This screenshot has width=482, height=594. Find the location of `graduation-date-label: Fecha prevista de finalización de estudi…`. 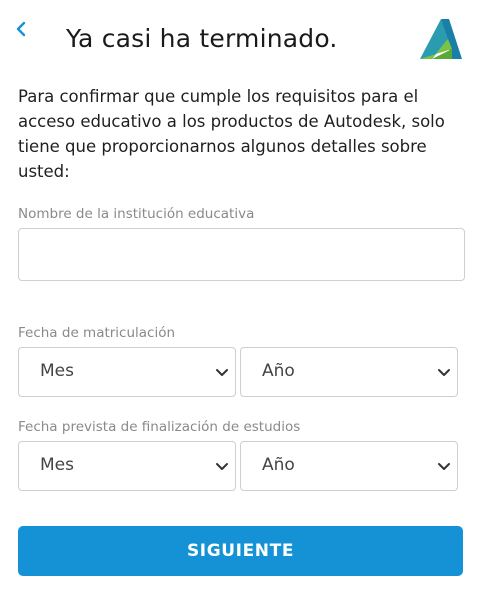

graduation-date-label: Fecha prevista de finalización de estudi… is located at coordinates (159, 427).